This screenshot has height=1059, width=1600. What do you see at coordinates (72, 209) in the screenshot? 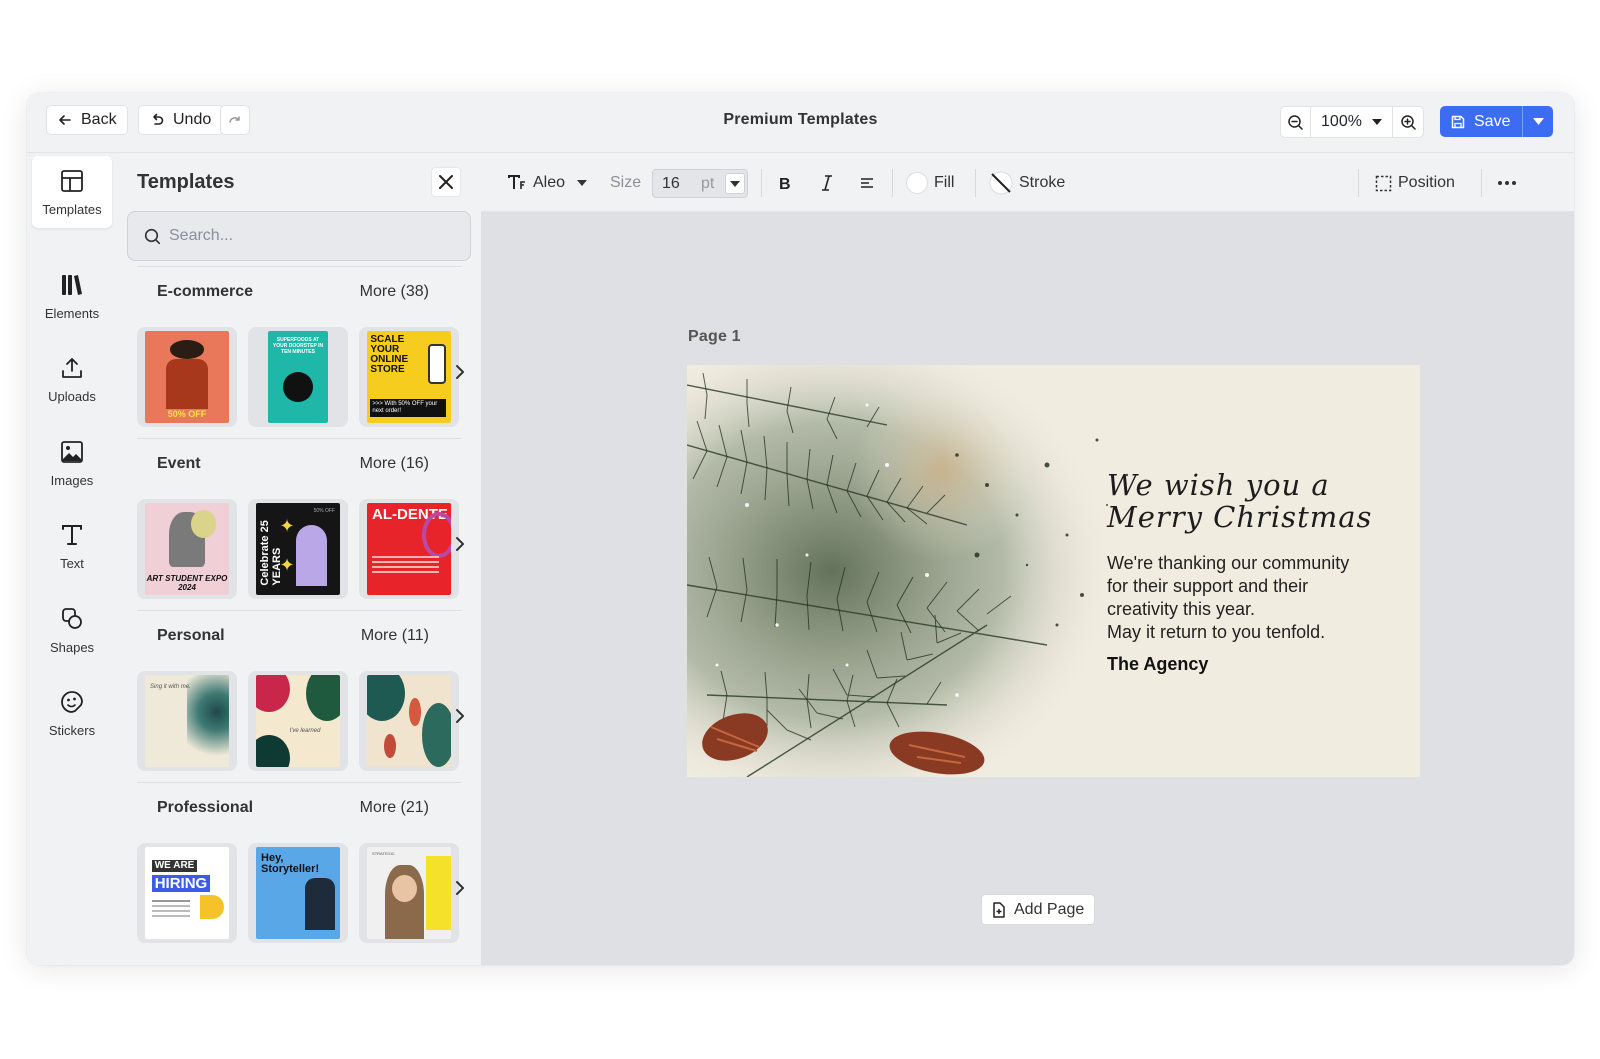
I see `rail-label: Templates` at bounding box center [72, 209].